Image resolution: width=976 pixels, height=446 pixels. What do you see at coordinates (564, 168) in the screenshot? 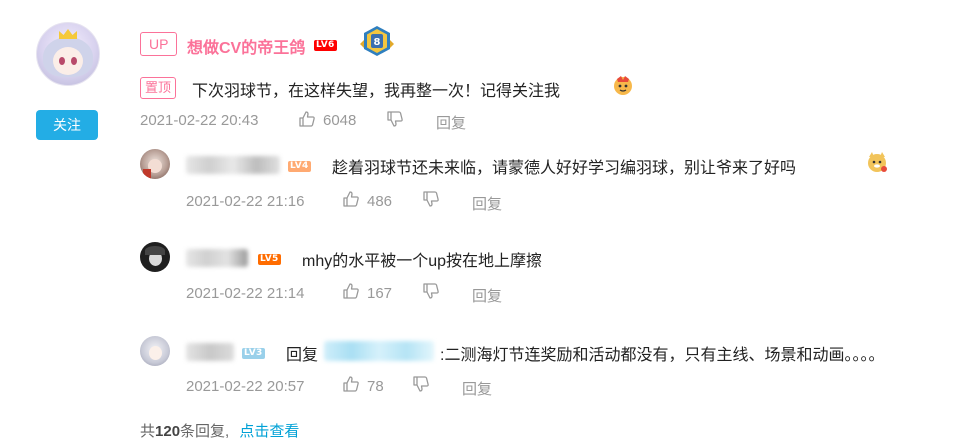
I see `reply-content: 趁着羽球节还未来临，请蒙德人好好学习编羽球，别让爷来了好吗` at bounding box center [564, 168].